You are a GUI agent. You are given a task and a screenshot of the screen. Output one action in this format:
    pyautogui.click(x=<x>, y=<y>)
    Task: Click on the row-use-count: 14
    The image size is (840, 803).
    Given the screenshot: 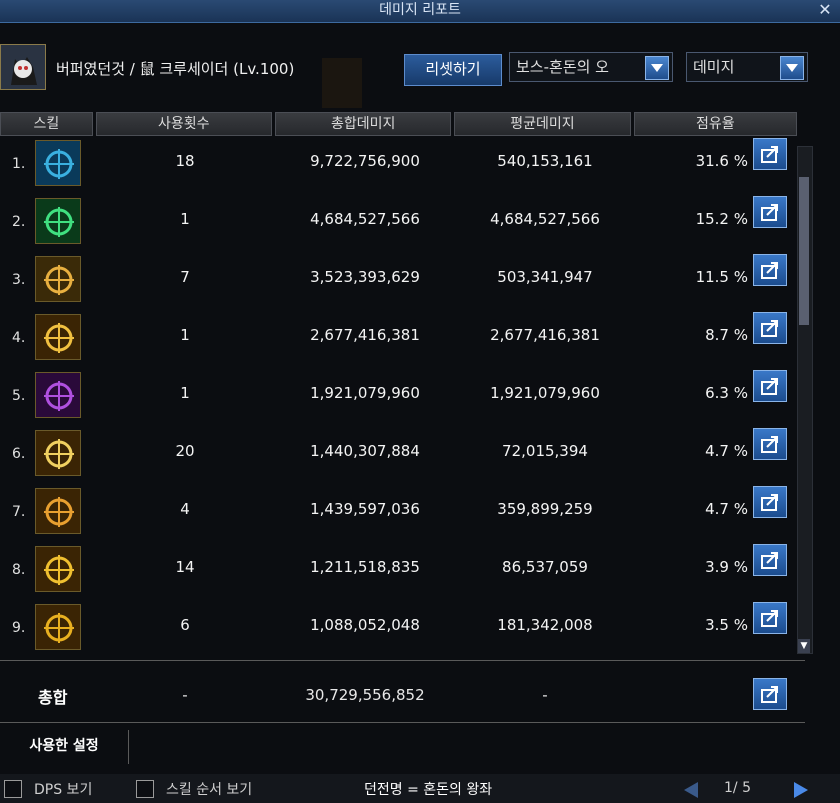 What is the action you would take?
    pyautogui.click(x=185, y=567)
    